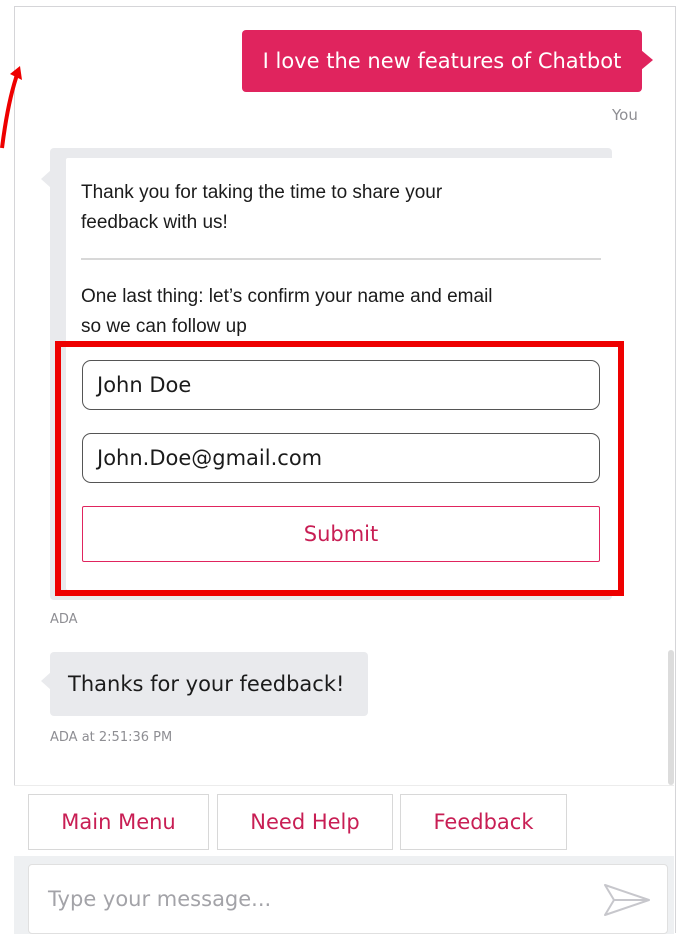  I want to click on message-divider, so click(341, 259).